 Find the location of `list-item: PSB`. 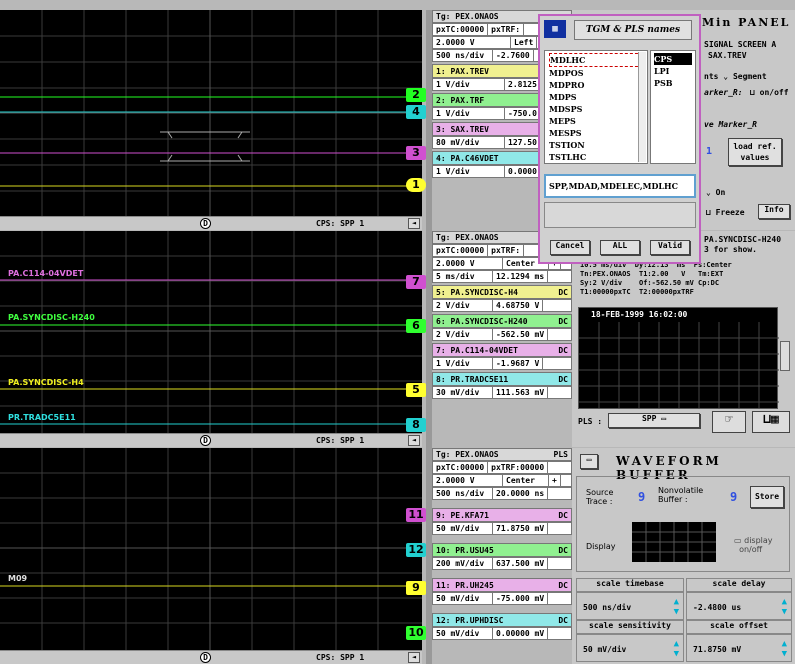

list-item: PSB is located at coordinates (673, 83).